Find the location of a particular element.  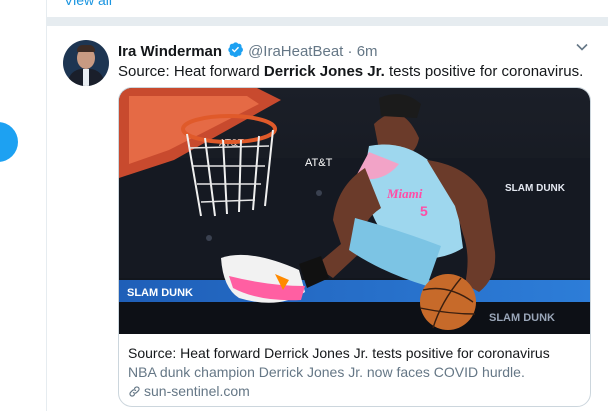

author-handle: @IraHeatBeat is located at coordinates (295, 51).